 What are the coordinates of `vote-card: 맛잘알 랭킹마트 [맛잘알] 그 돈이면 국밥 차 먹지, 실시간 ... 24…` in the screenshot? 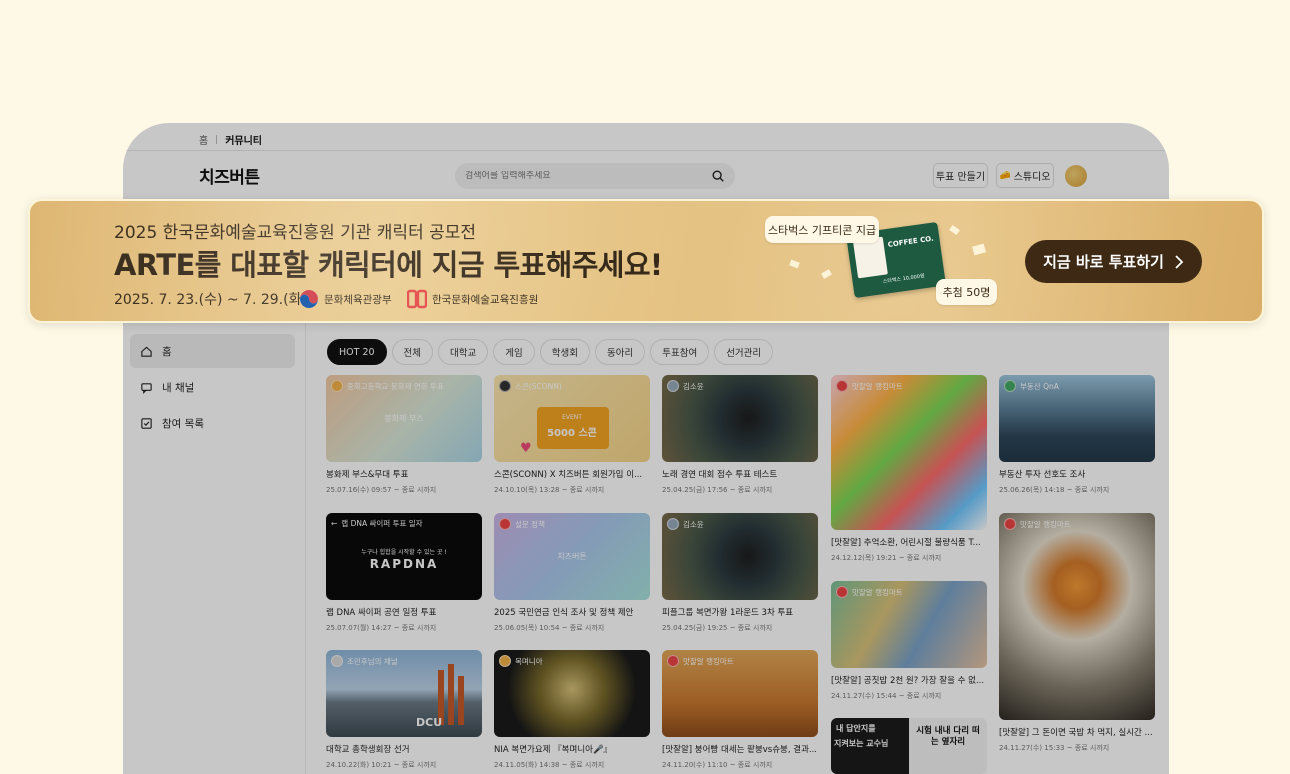 It's located at (1077, 633).